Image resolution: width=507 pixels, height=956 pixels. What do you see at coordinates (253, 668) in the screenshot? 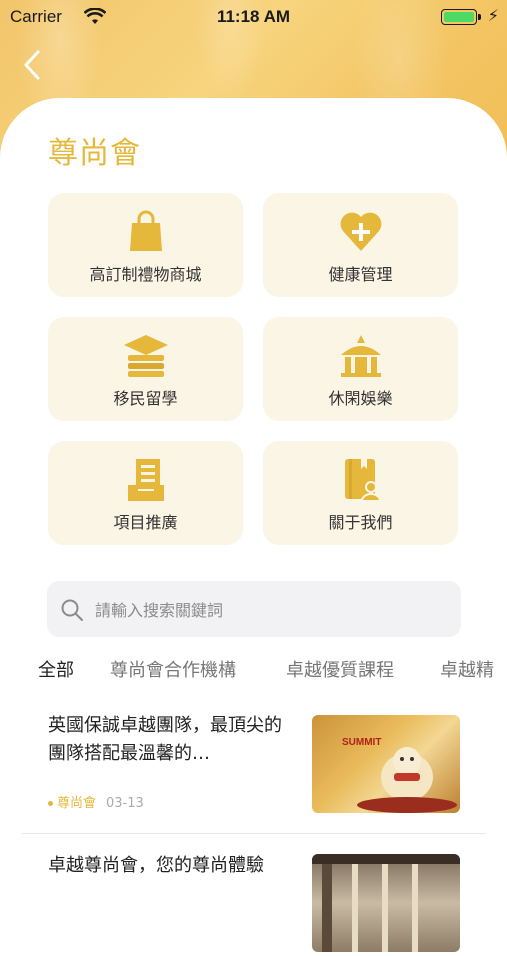
I see `category-tabs: 全部 尊尚會合作機構 卓越優質課程 卓越精` at bounding box center [253, 668].